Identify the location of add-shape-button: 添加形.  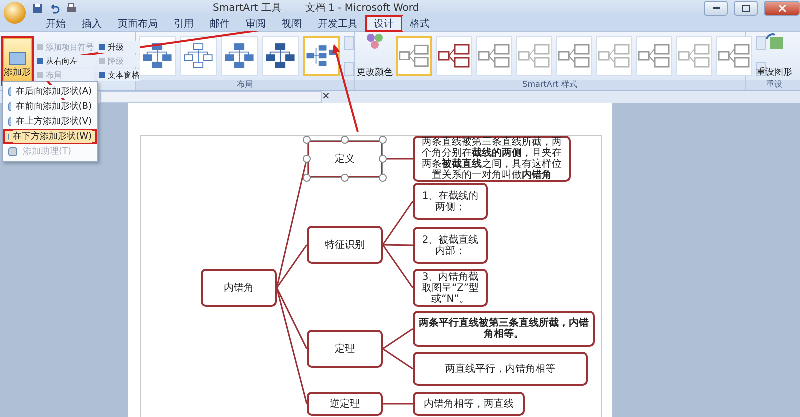
(17, 61).